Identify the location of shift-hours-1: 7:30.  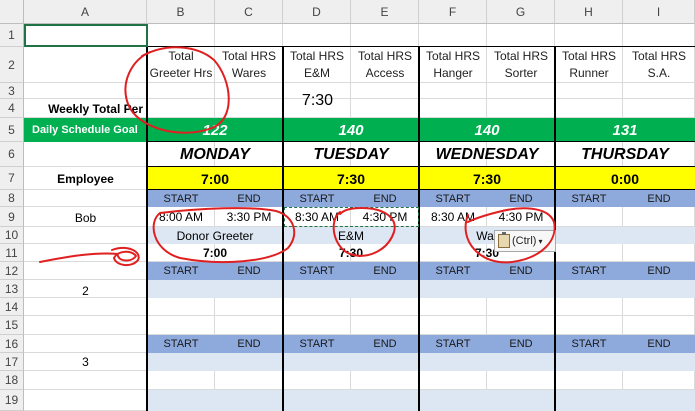
(351, 253).